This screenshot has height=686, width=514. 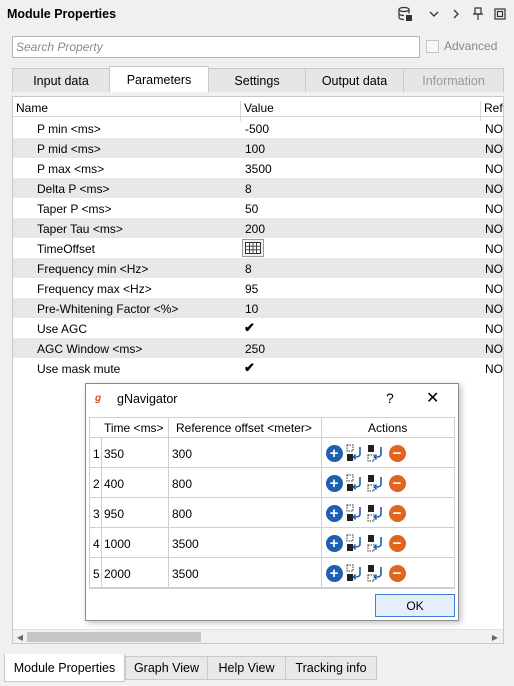 What do you see at coordinates (246, 668) in the screenshot?
I see `tab-help-view: Help View` at bounding box center [246, 668].